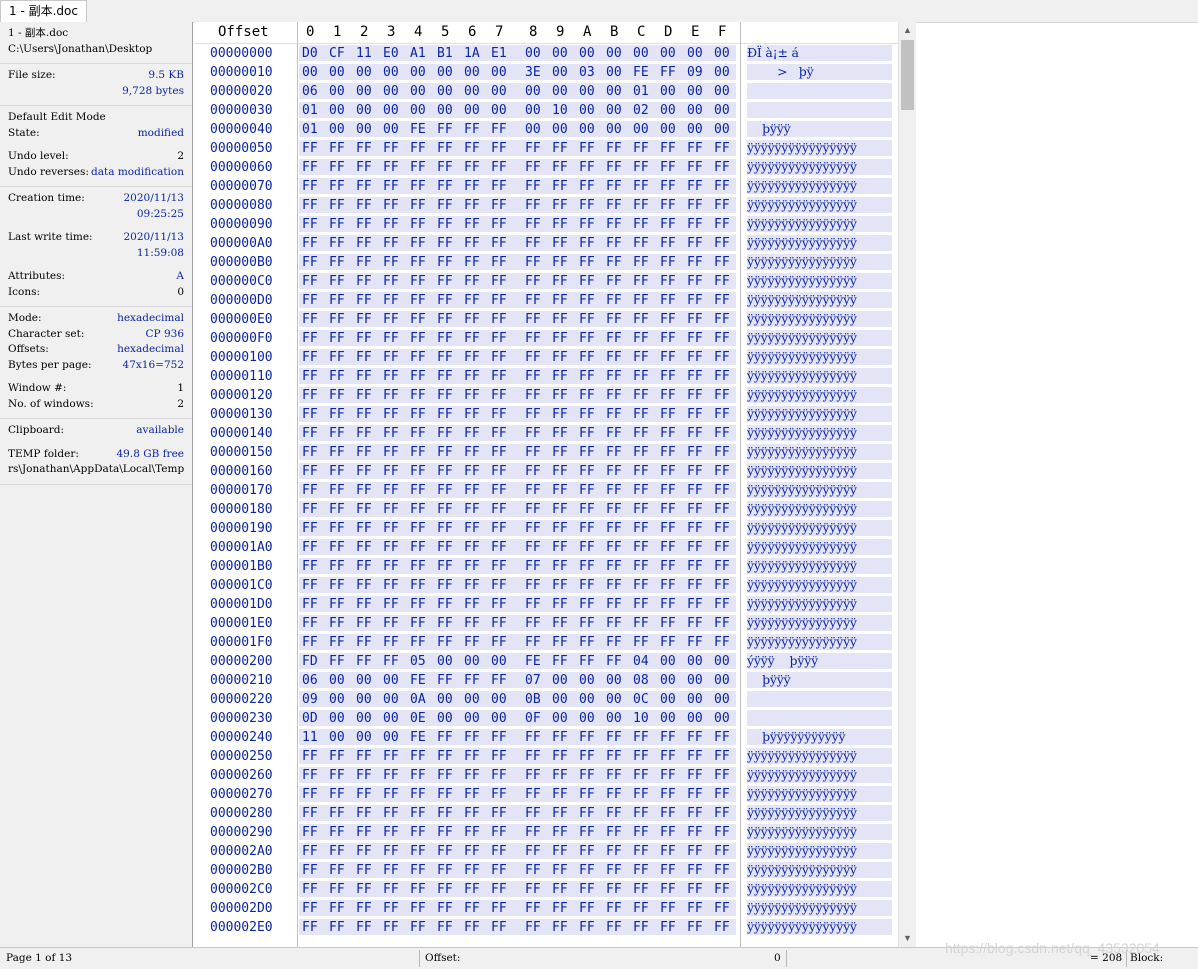 Image resolution: width=1198 pixels, height=969 pixels. I want to click on hex-byte: E1, so click(499, 53).